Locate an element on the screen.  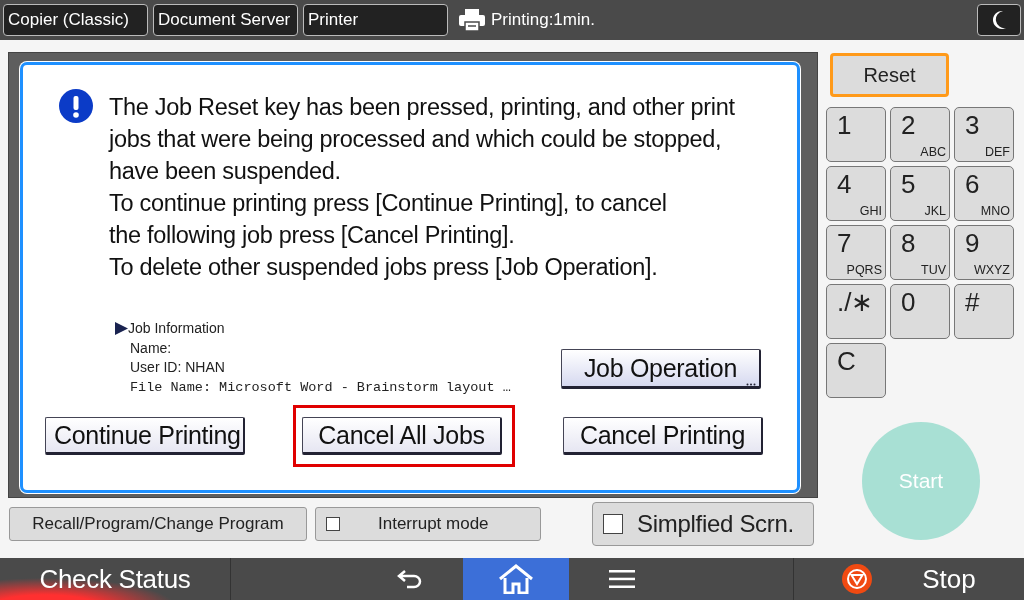
keypad-key: 0 is located at coordinates (920, 311).